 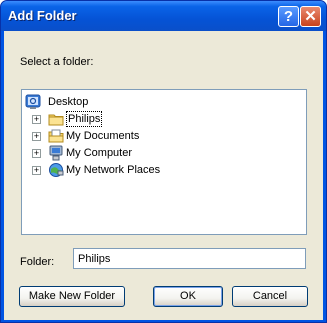 I want to click on my-documents-icon, so click(x=56, y=136).